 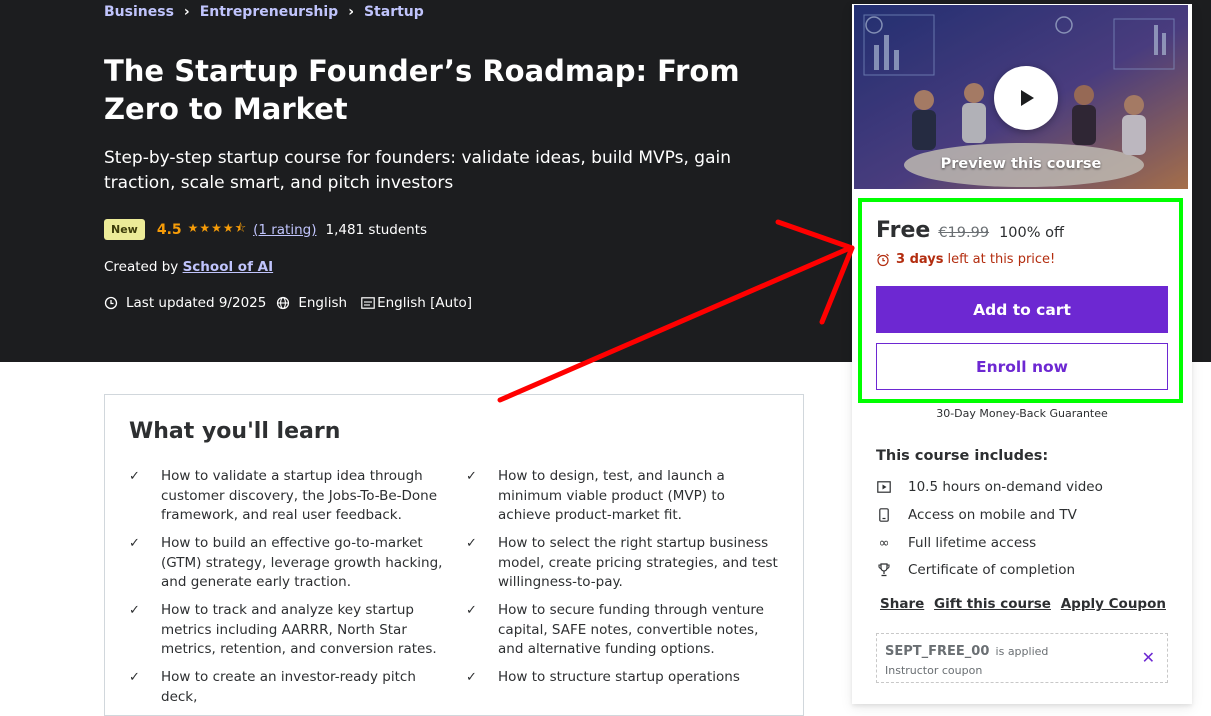 What do you see at coordinates (1005, 487) in the screenshot?
I see `include-text: 10.5 hours on-demand video` at bounding box center [1005, 487].